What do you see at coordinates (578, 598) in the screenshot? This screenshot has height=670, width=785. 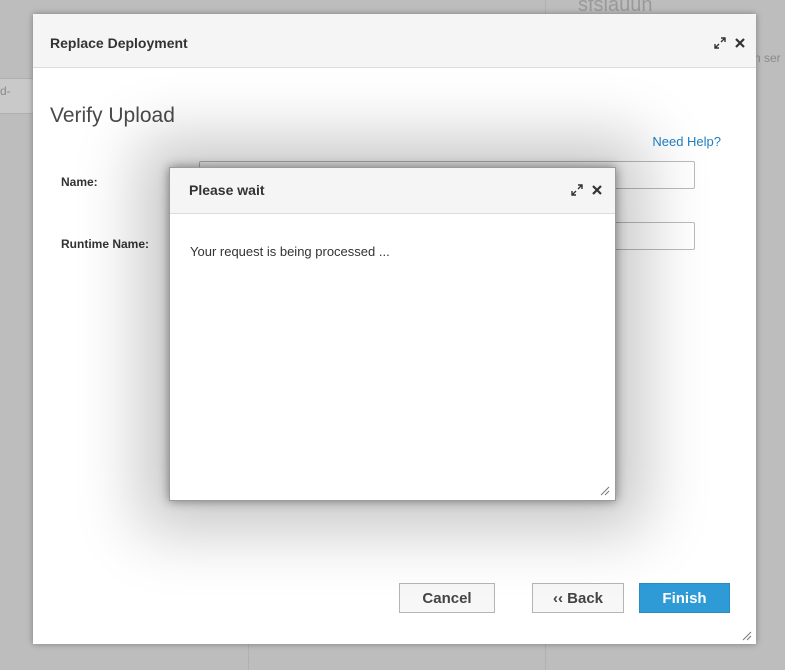 I see `back-button: ‹‹ Back` at bounding box center [578, 598].